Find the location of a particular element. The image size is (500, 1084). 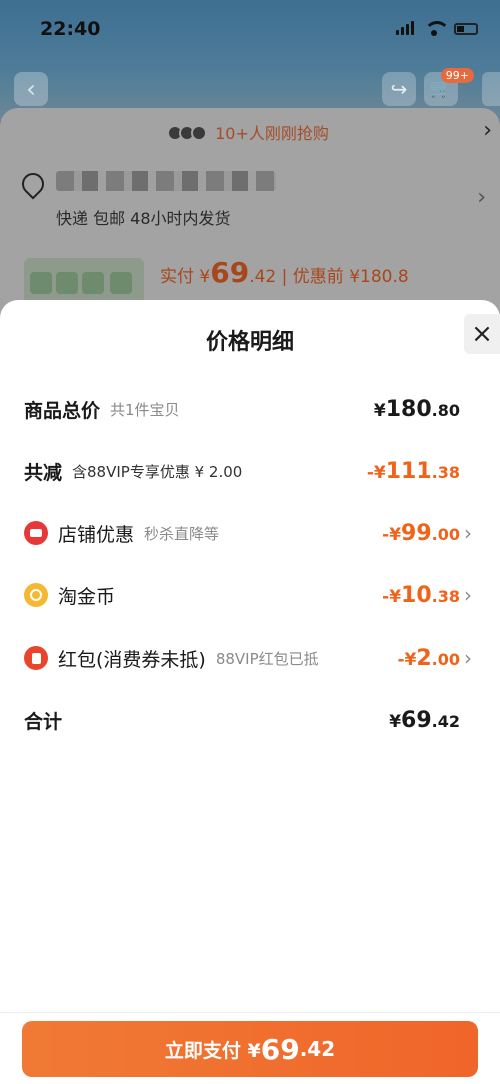

row-shop-discount: 店铺优惠 秒杀直降等 -¥99.00 › is located at coordinates (250, 533).